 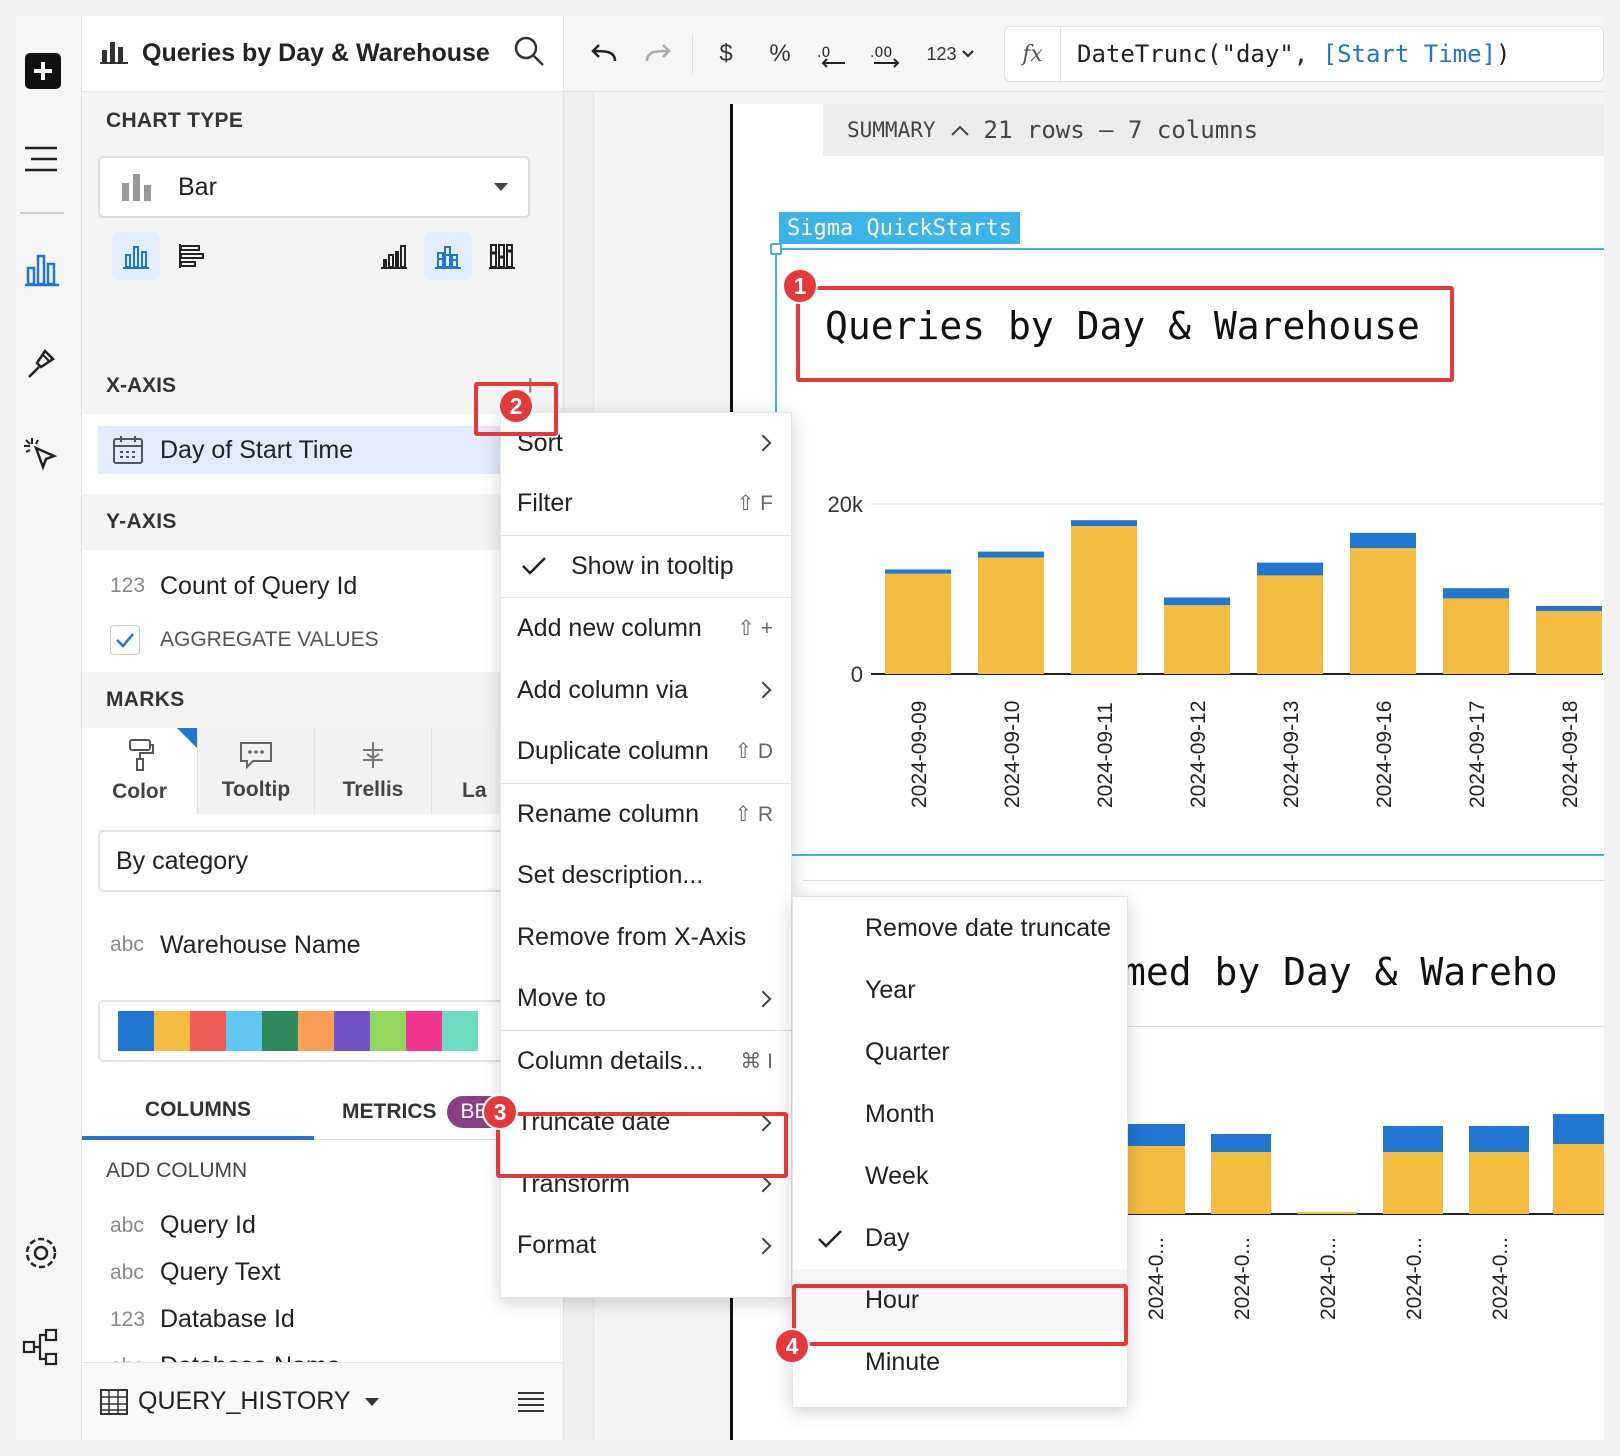 What do you see at coordinates (244, 1401) in the screenshot?
I see `data-source-name: QUERY_HISTORY` at bounding box center [244, 1401].